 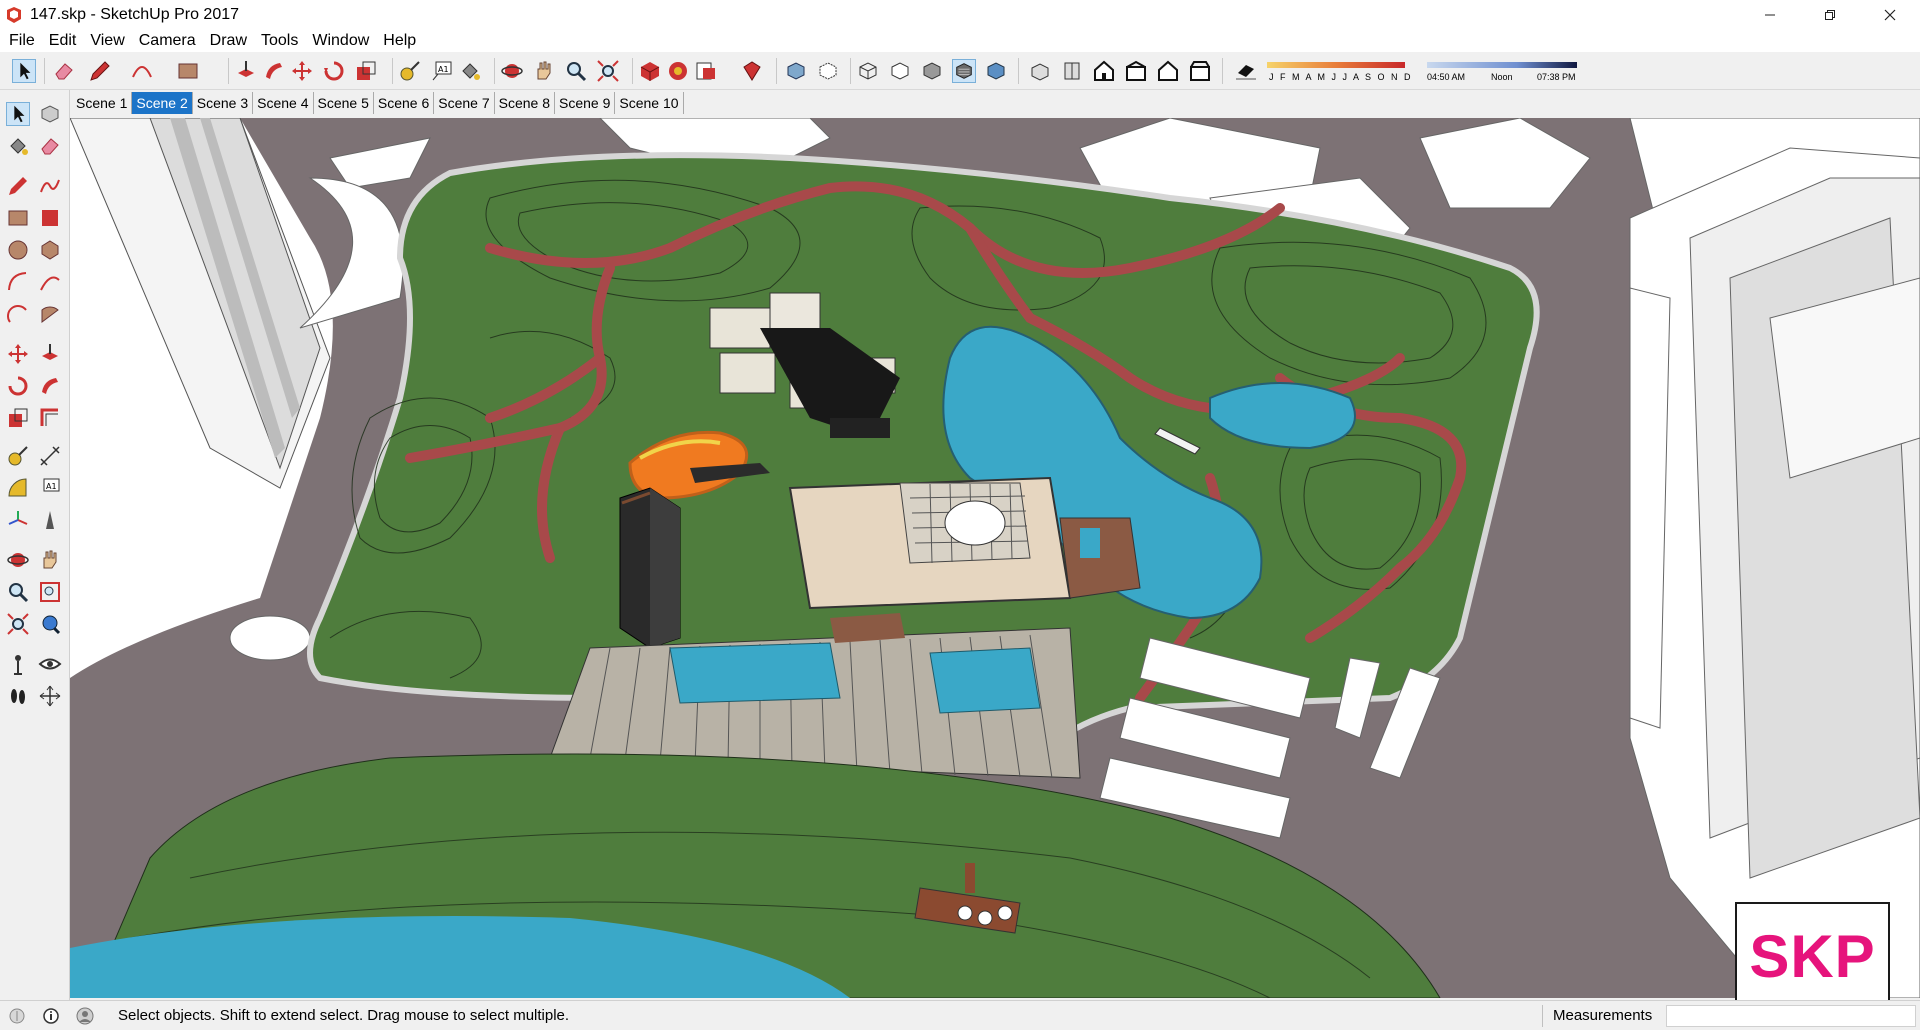 What do you see at coordinates (18, 314) in the screenshot?
I see `three-point-arc-icon` at bounding box center [18, 314].